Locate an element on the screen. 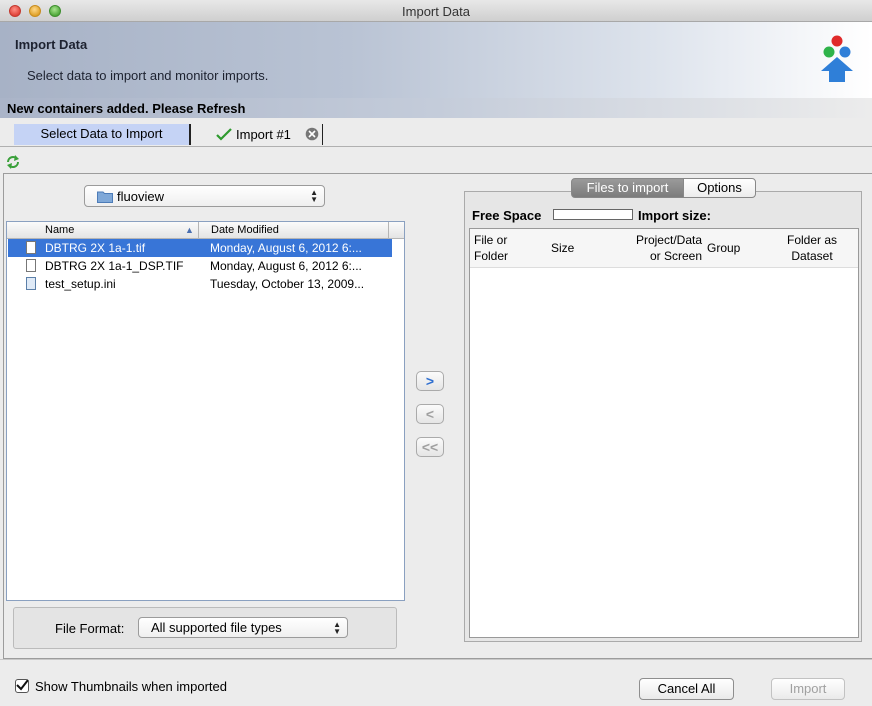  free-space-label: Free Space is located at coordinates (507, 215).